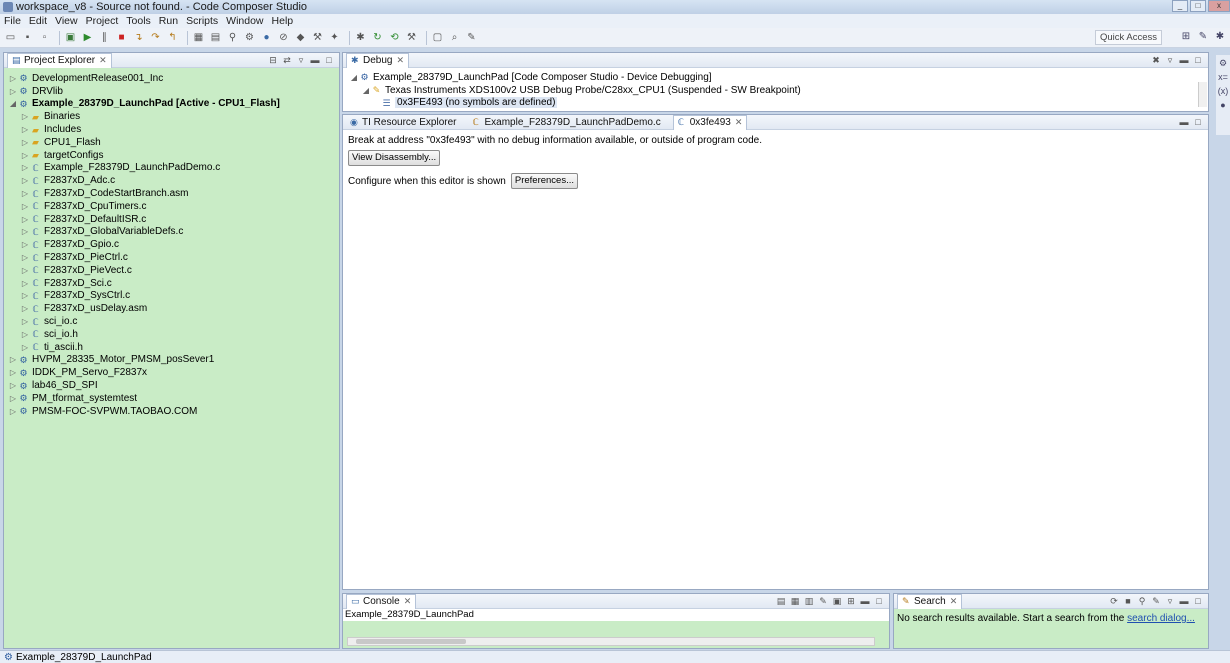 The width and height of the screenshot is (1230, 663). Describe the element at coordinates (283, 37) in the screenshot. I see `skip-breakpoints-icon: ⊘` at that location.